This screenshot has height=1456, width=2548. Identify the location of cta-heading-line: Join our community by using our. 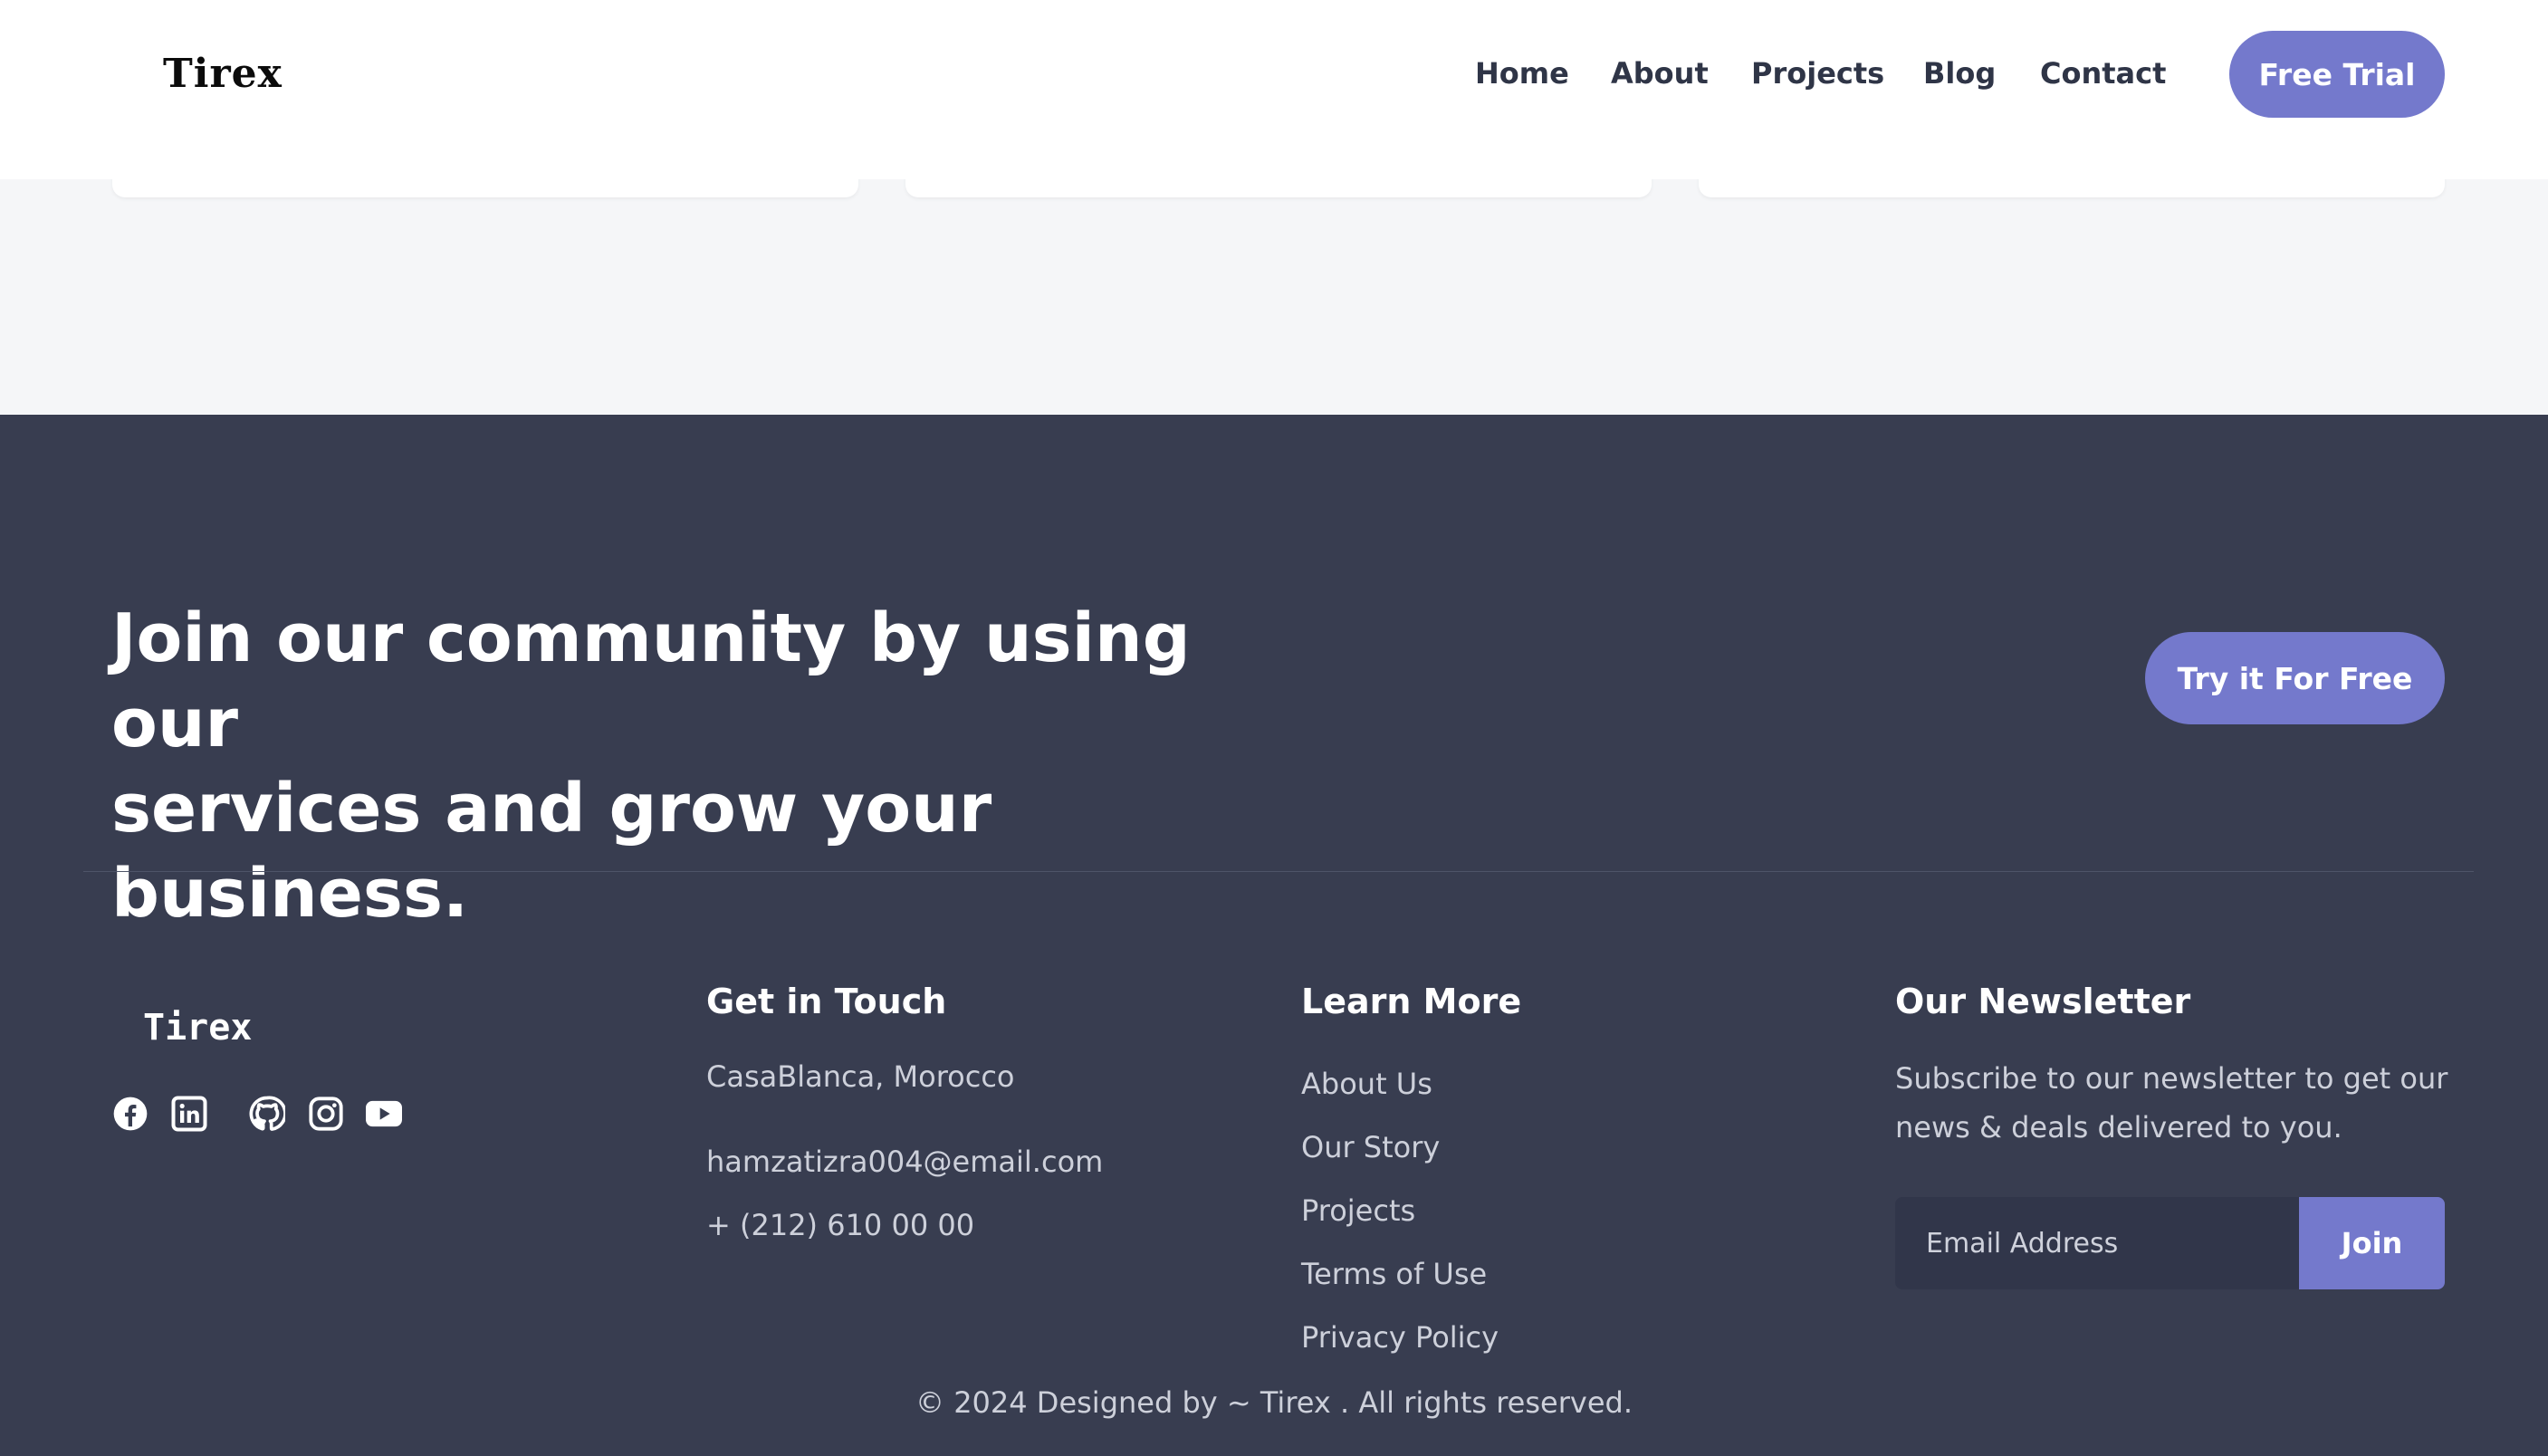
(651, 681).